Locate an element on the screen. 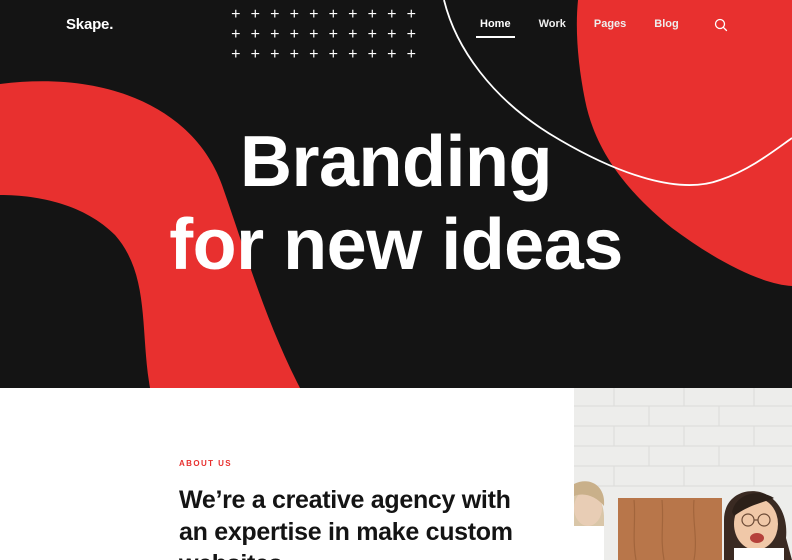  hero-headline-line2: for new ideas is located at coordinates (396, 245).